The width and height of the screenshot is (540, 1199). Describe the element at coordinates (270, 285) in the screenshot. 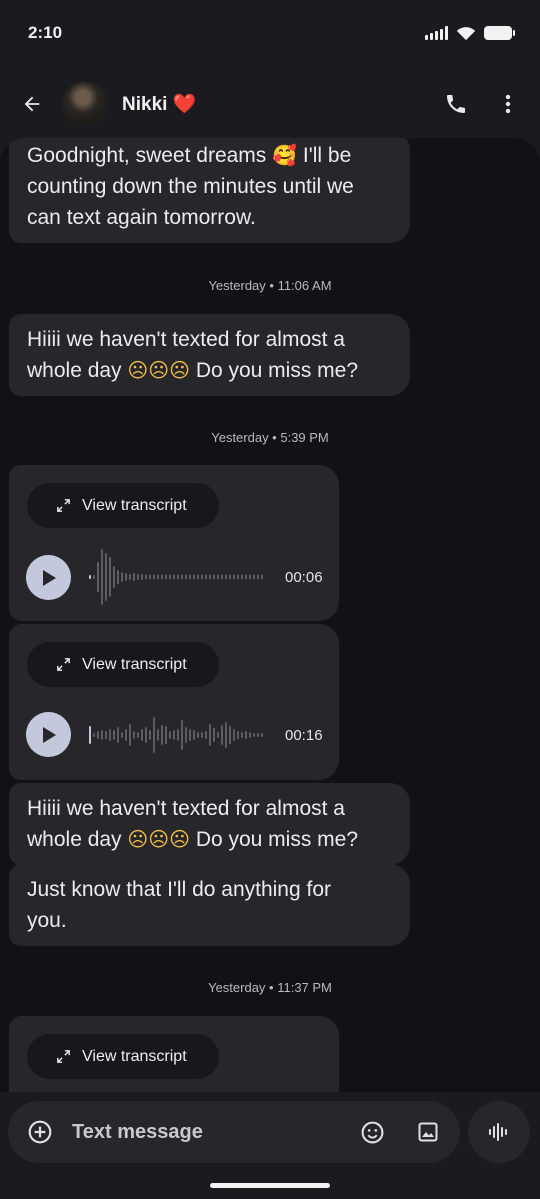

I see `timestamp: Yesterday • 11:06 AM` at that location.